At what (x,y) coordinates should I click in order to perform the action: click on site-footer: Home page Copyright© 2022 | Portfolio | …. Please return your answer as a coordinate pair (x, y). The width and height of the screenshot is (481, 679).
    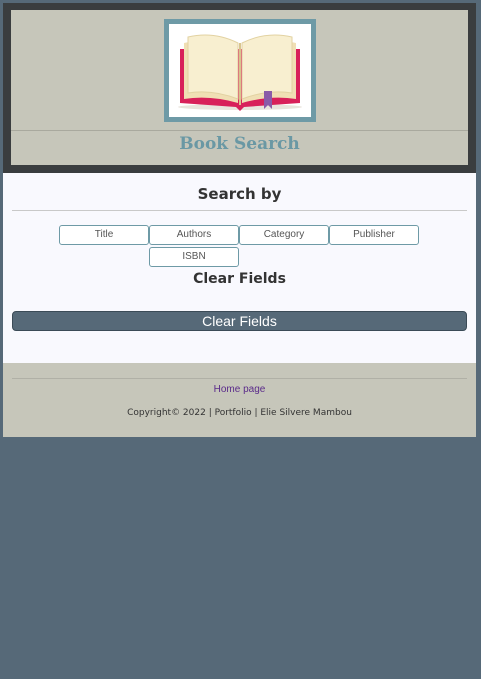
    Looking at the image, I should click on (239, 400).